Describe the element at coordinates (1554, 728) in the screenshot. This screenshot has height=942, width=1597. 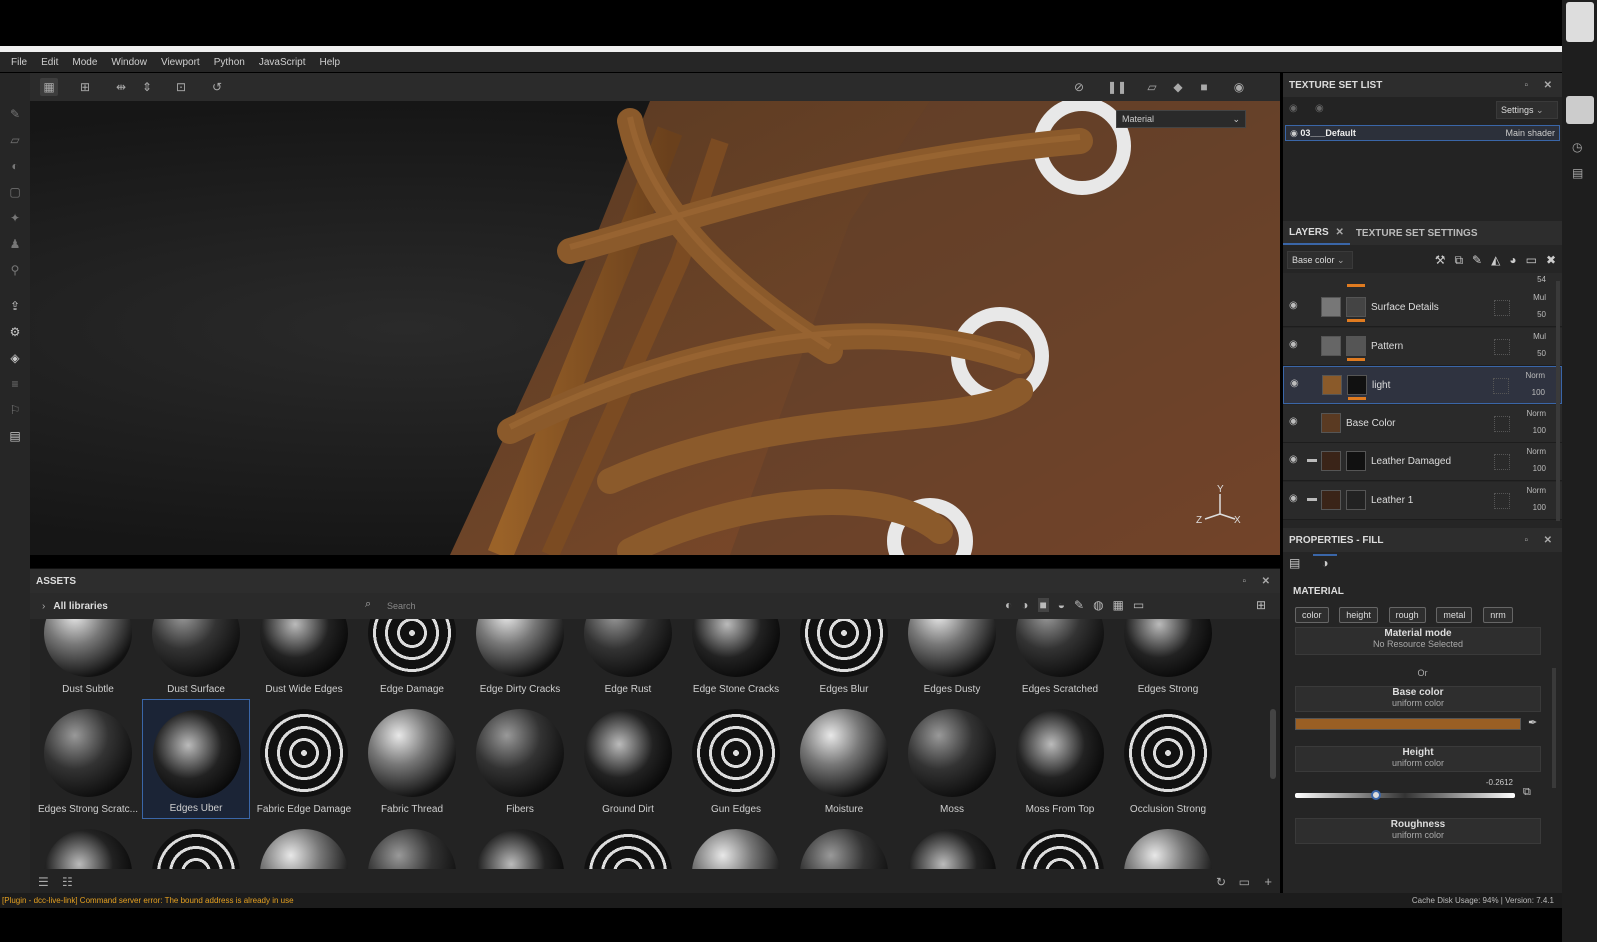
I see `properties-scrollbar` at that location.